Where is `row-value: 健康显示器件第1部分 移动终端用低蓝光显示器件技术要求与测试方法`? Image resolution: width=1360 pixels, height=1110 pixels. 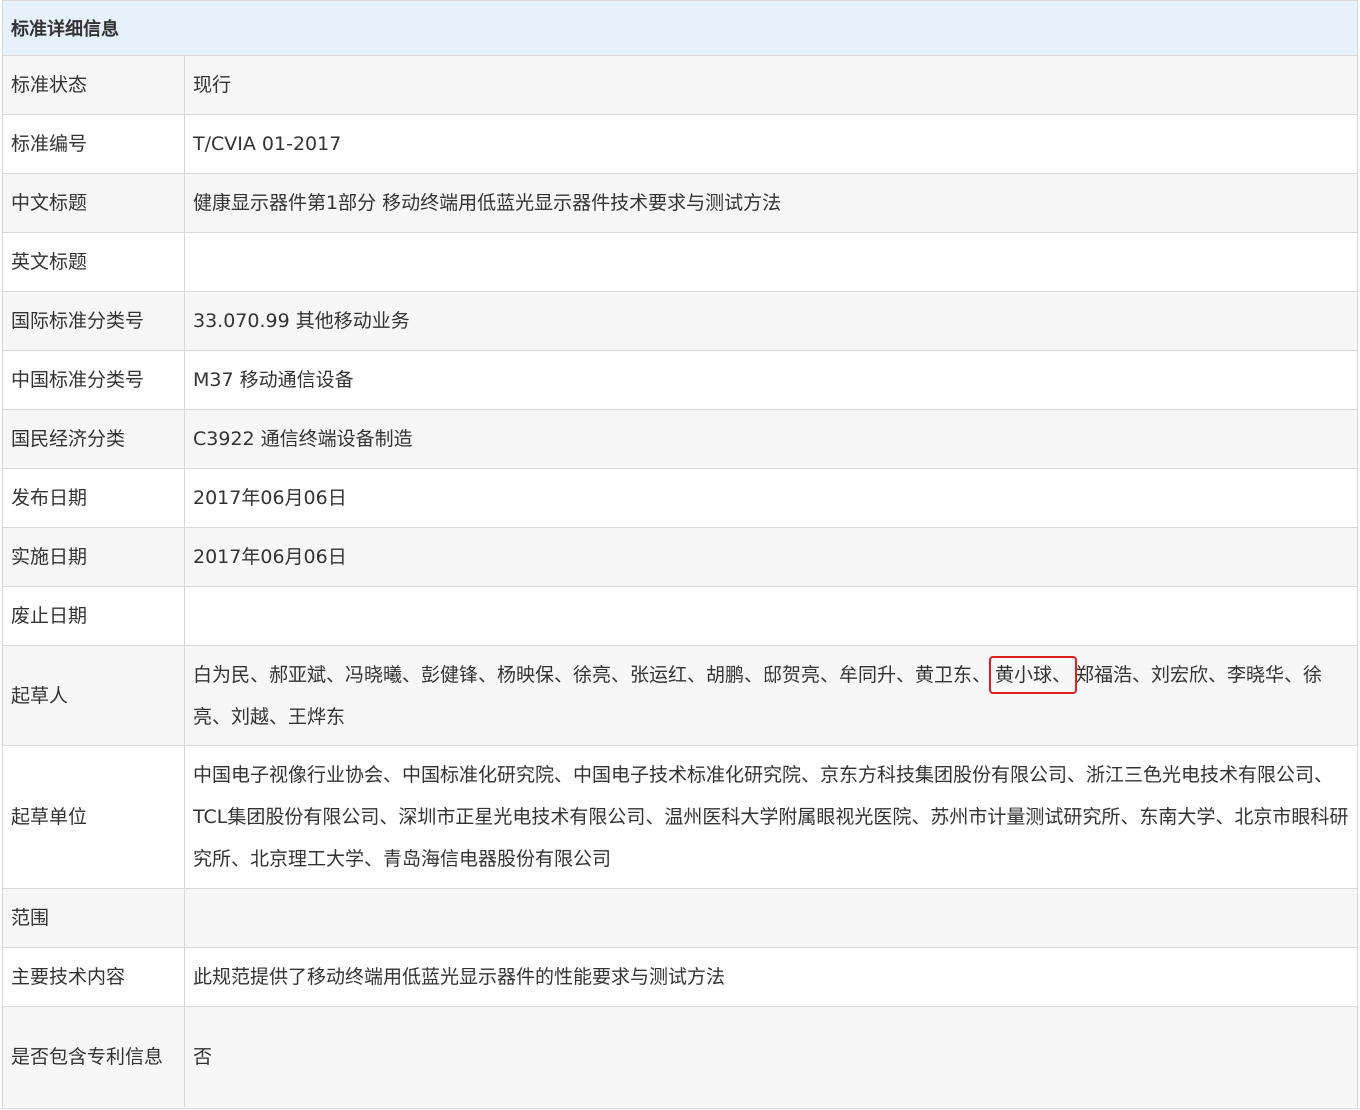 row-value: 健康显示器件第1部分 移动终端用低蓝光显示器件技术要求与测试方法 is located at coordinates (771, 203).